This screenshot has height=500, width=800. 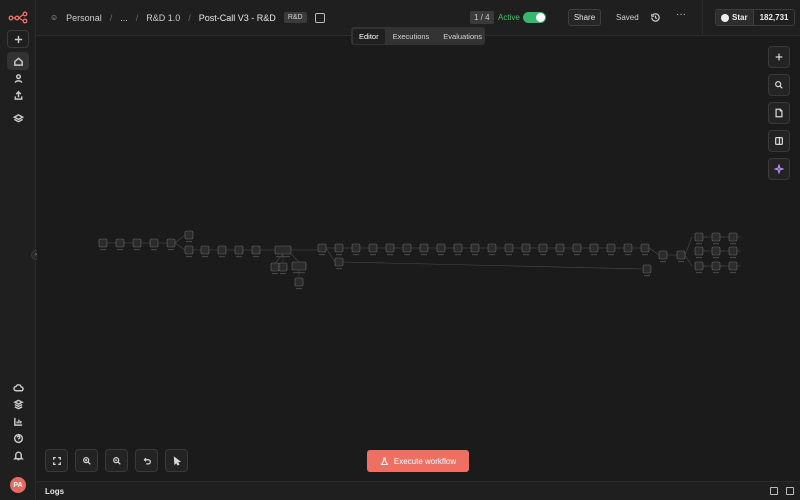 What do you see at coordinates (655, 17) in the screenshot?
I see `history-icon` at bounding box center [655, 17].